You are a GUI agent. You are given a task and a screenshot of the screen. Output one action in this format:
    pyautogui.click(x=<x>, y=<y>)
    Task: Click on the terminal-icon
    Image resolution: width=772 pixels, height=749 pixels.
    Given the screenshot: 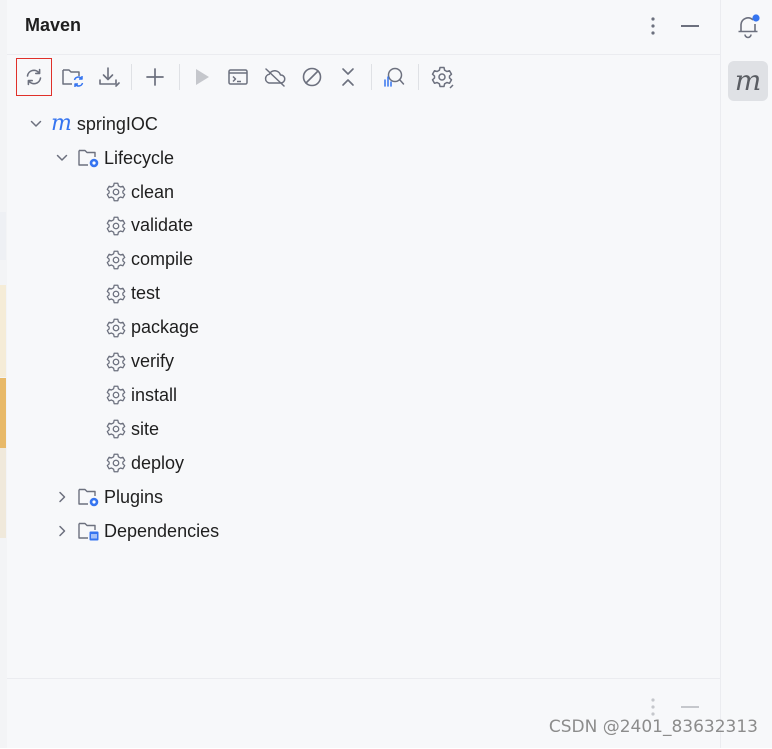 What is the action you would take?
    pyautogui.click(x=238, y=77)
    